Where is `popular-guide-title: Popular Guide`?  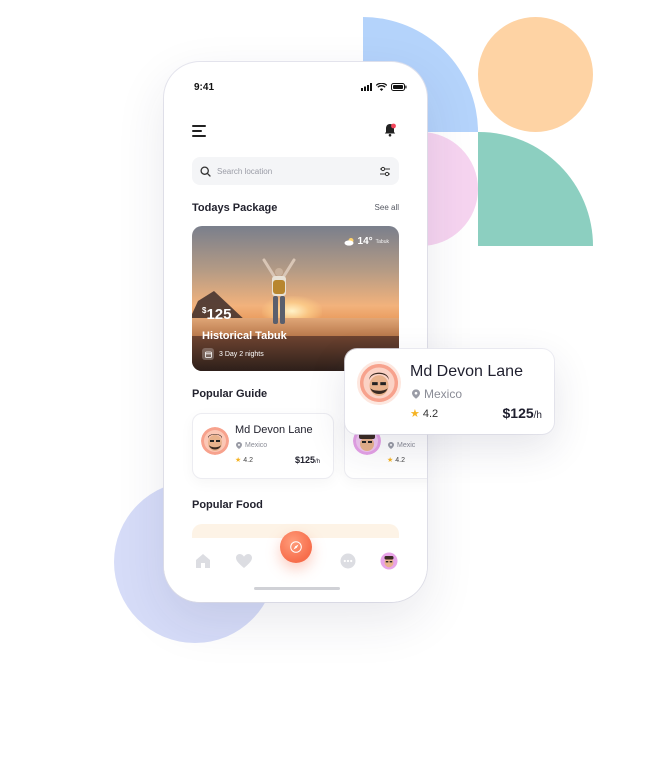
popular-guide-title: Popular Guide is located at coordinates (230, 394).